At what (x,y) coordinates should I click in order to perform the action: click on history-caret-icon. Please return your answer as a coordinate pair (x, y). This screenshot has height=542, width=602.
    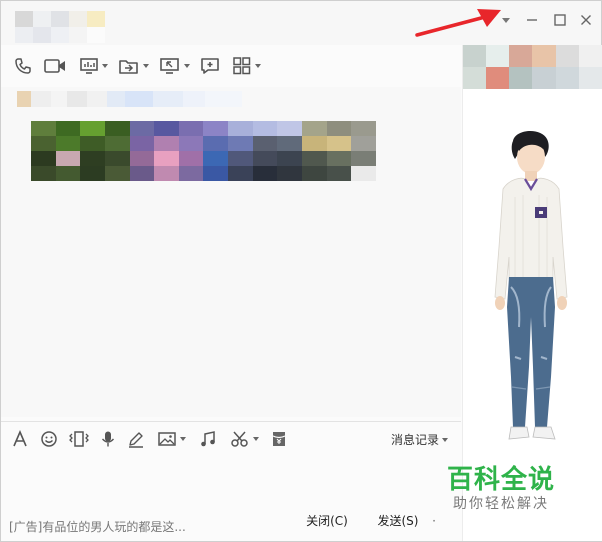
    Looking at the image, I should click on (445, 439).